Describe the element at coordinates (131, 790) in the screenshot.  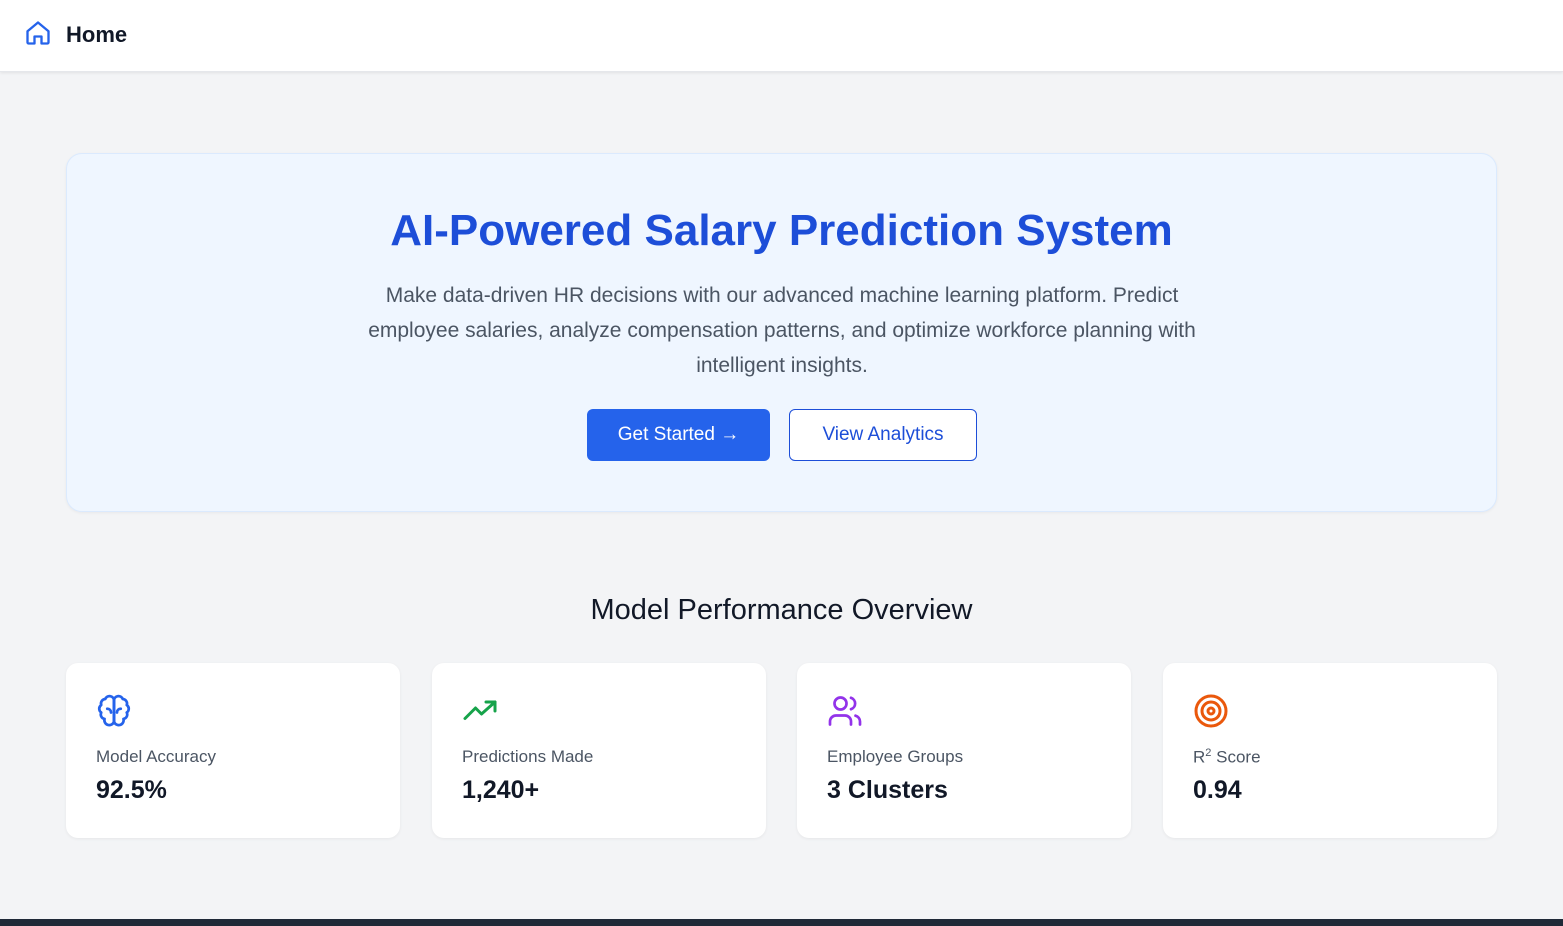
I see `card-value: 92.5%` at that location.